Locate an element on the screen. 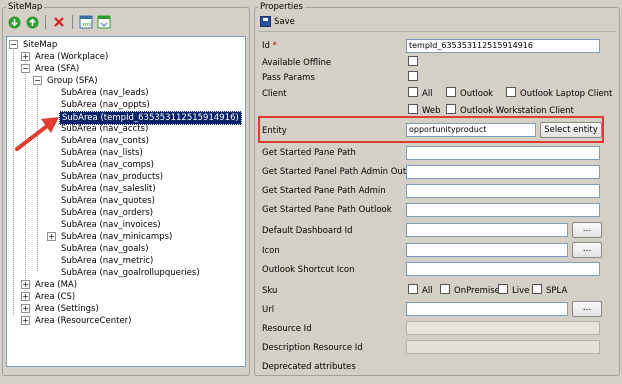  client-web-label: Web is located at coordinates (431, 111).